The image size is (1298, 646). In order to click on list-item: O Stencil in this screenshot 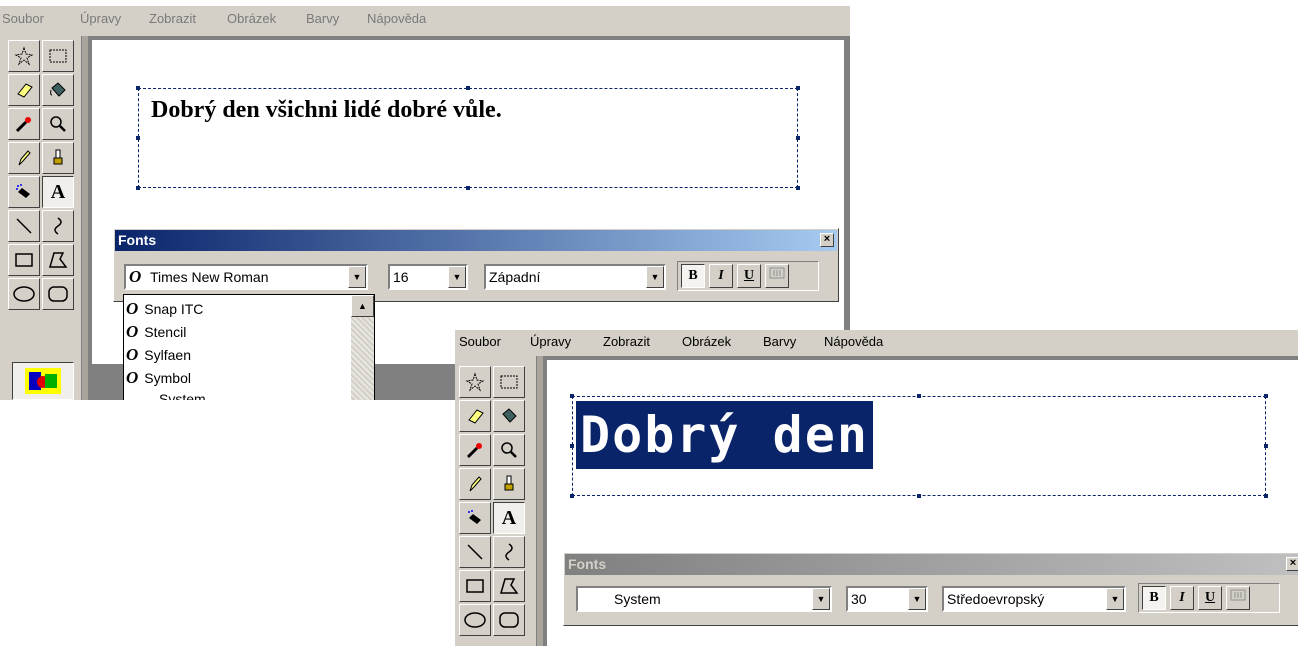, I will do `click(156, 334)`.